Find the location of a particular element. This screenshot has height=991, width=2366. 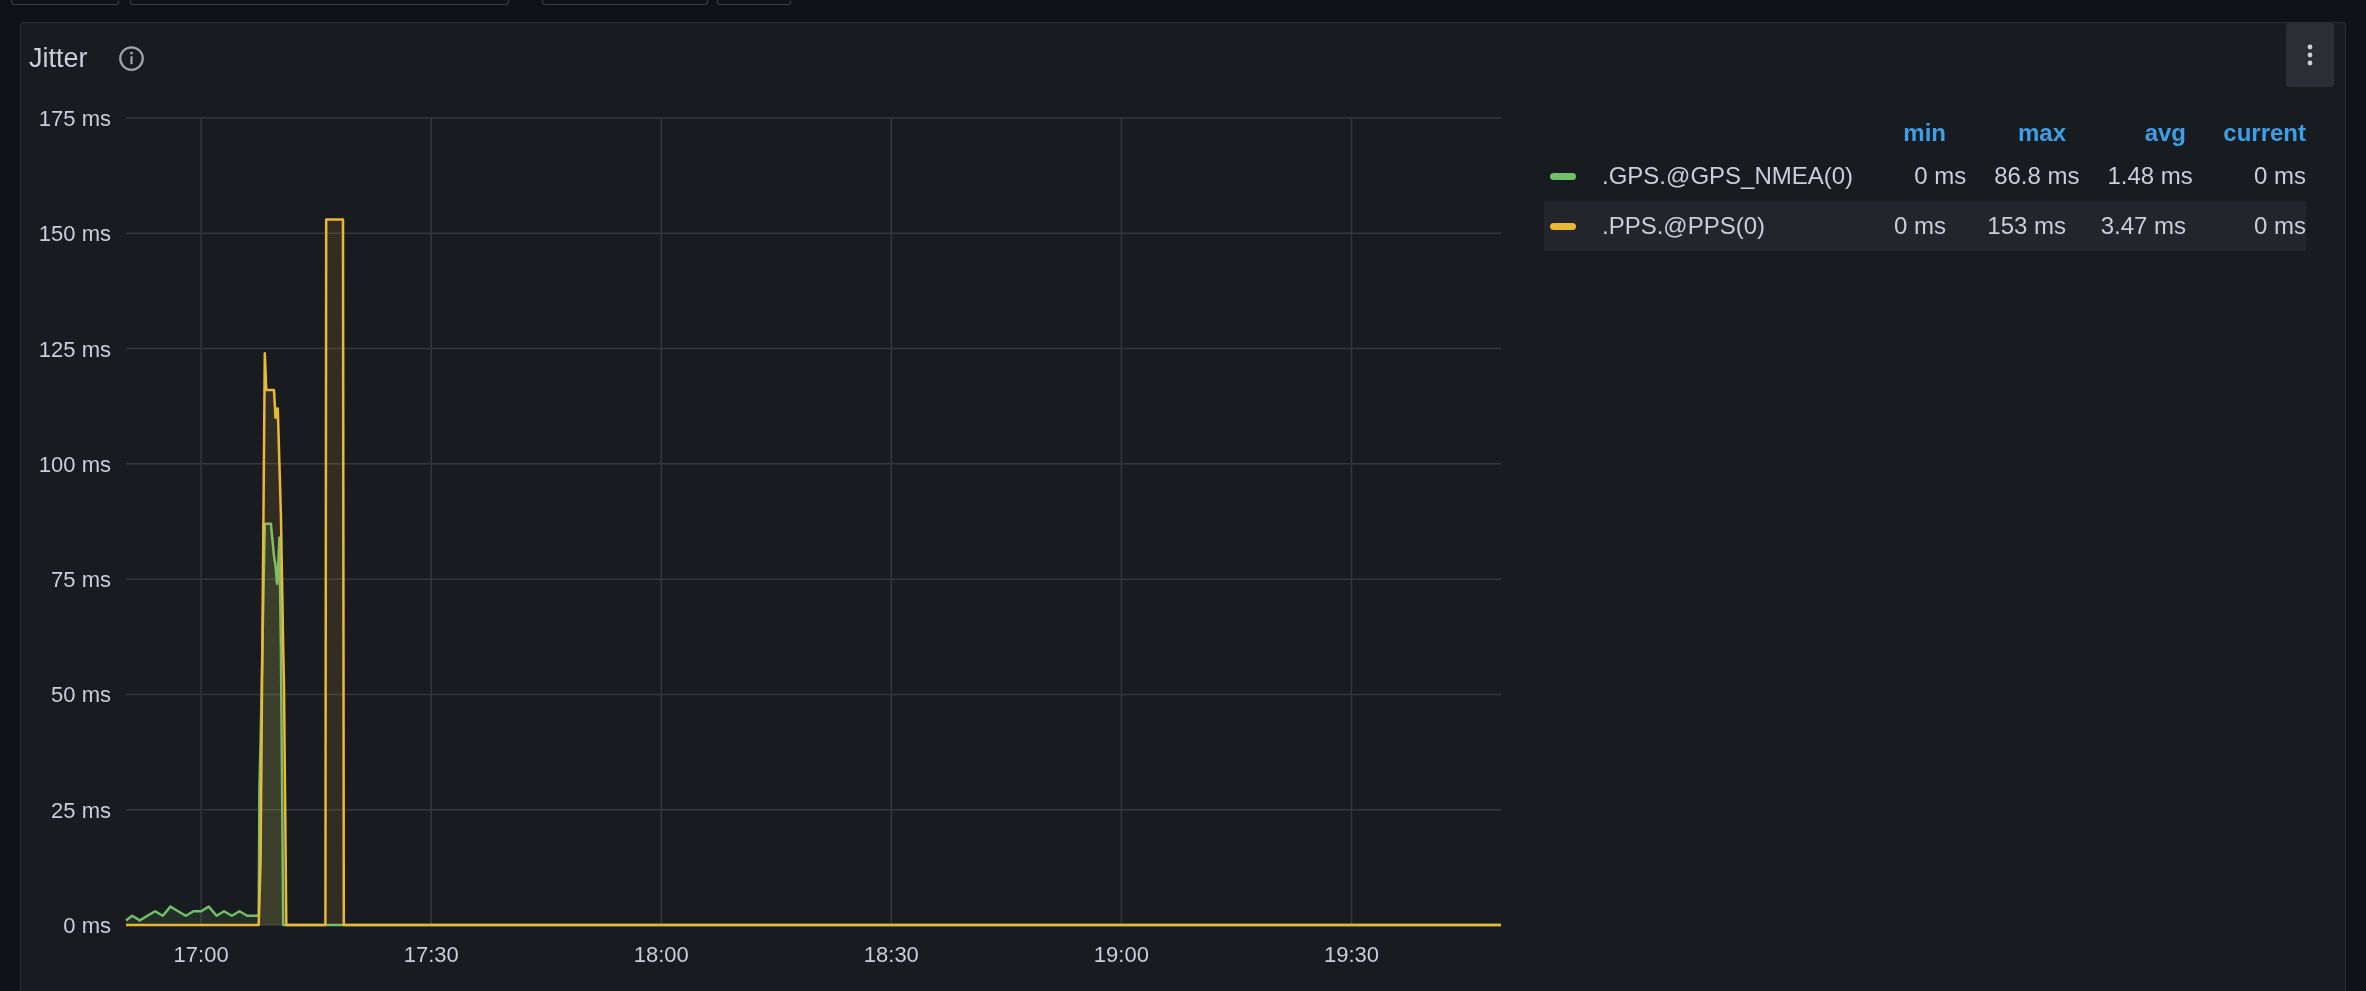

menu-button is located at coordinates (2310, 55).